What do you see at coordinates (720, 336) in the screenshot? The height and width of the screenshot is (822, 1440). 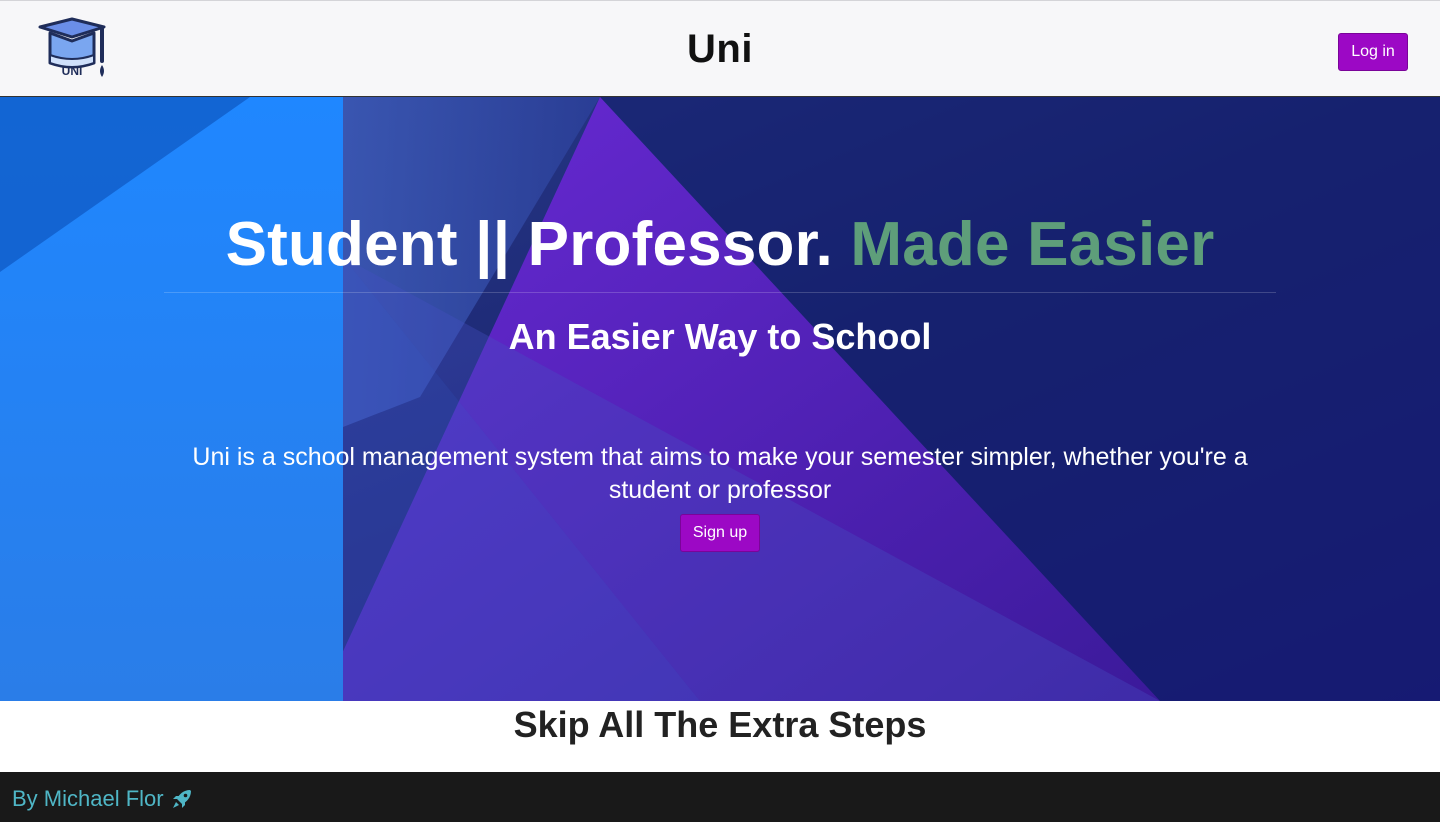 I see `hero-subtitle: An Easier Way to School` at bounding box center [720, 336].